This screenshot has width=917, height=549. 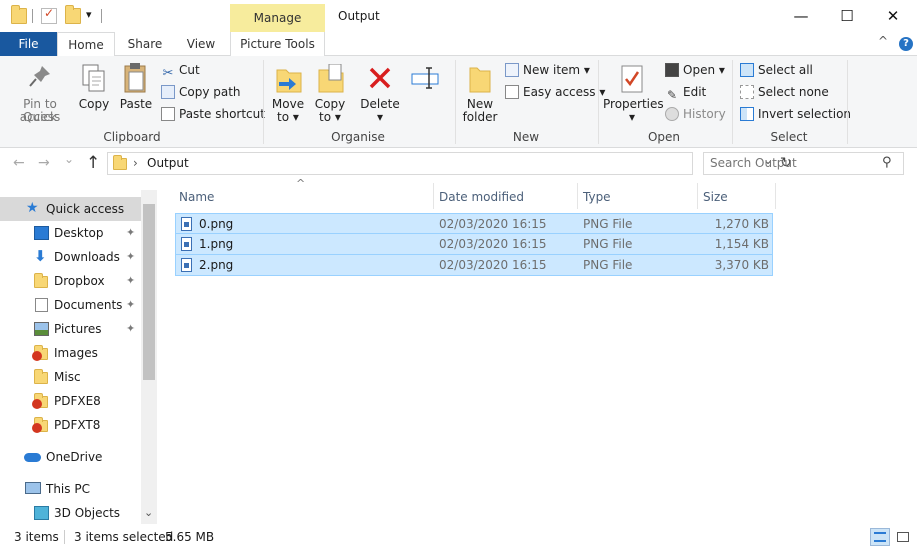 What do you see at coordinates (474, 223) in the screenshot?
I see `table-row: 0.png 02/03/2020 16:15 PNG File 1,270 KB` at bounding box center [474, 223].